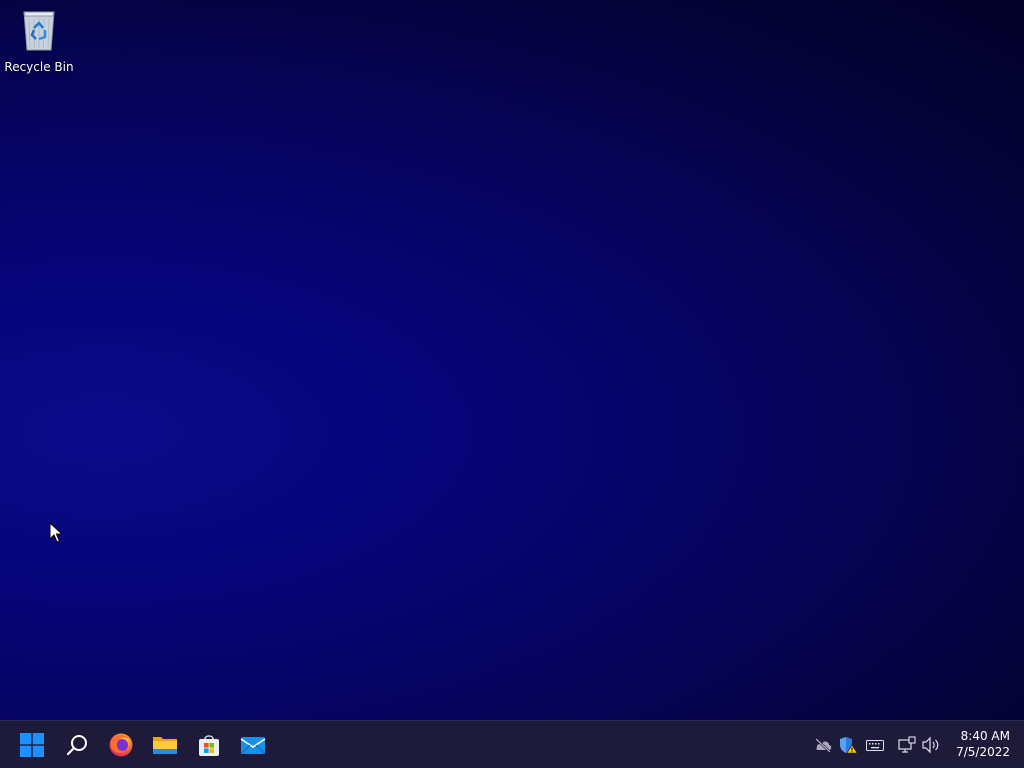 The height and width of the screenshot is (768, 1024). I want to click on tray-onedrive, so click(823, 745).